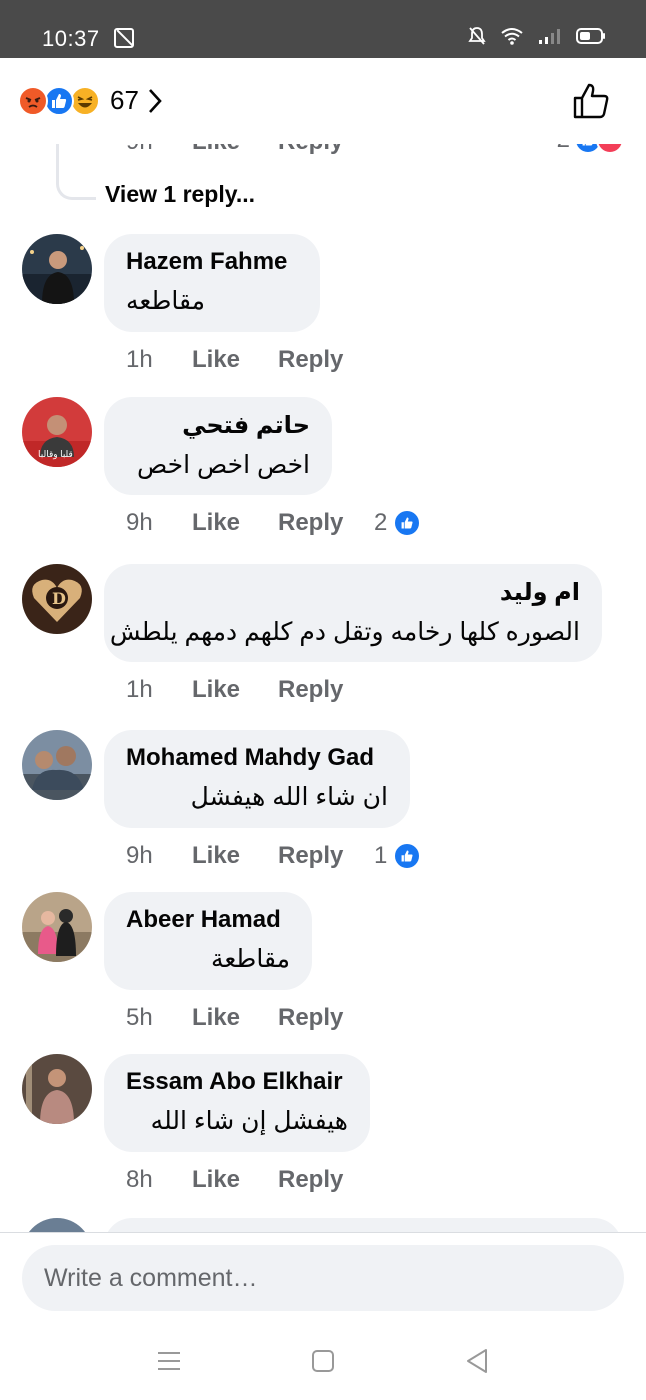 The height and width of the screenshot is (1400, 646). I want to click on chevron-right-icon, so click(155, 100).